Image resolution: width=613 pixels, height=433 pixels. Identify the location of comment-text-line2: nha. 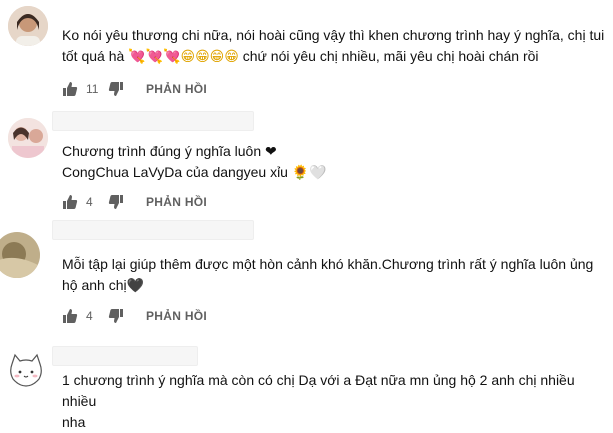
(74, 422).